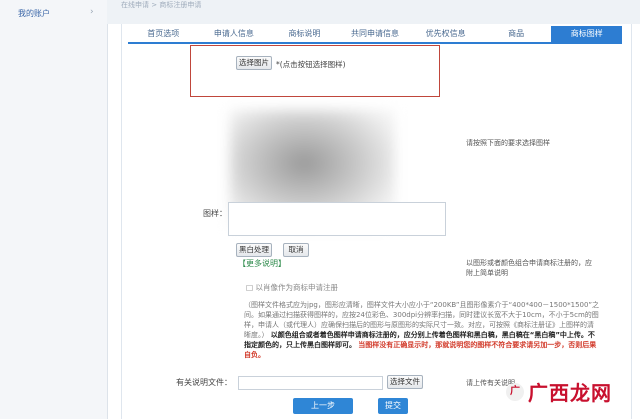 This screenshot has height=419, width=640. I want to click on tab-home-options: 首页选项, so click(163, 34).